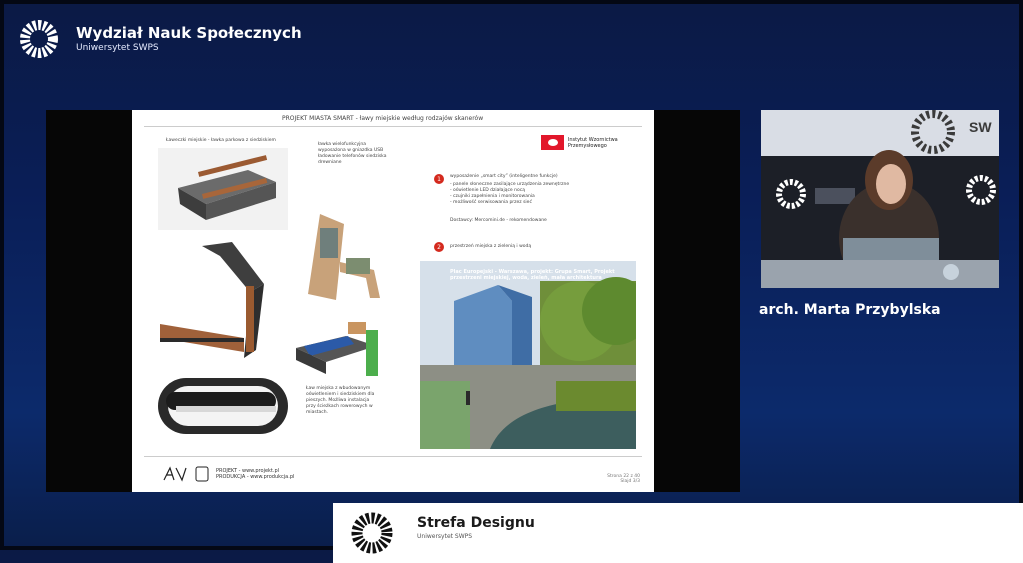 This screenshot has height=563, width=1023. What do you see at coordinates (189, 33) in the screenshot?
I see `brand-title: Wydział Nauk Społecznych` at bounding box center [189, 33].